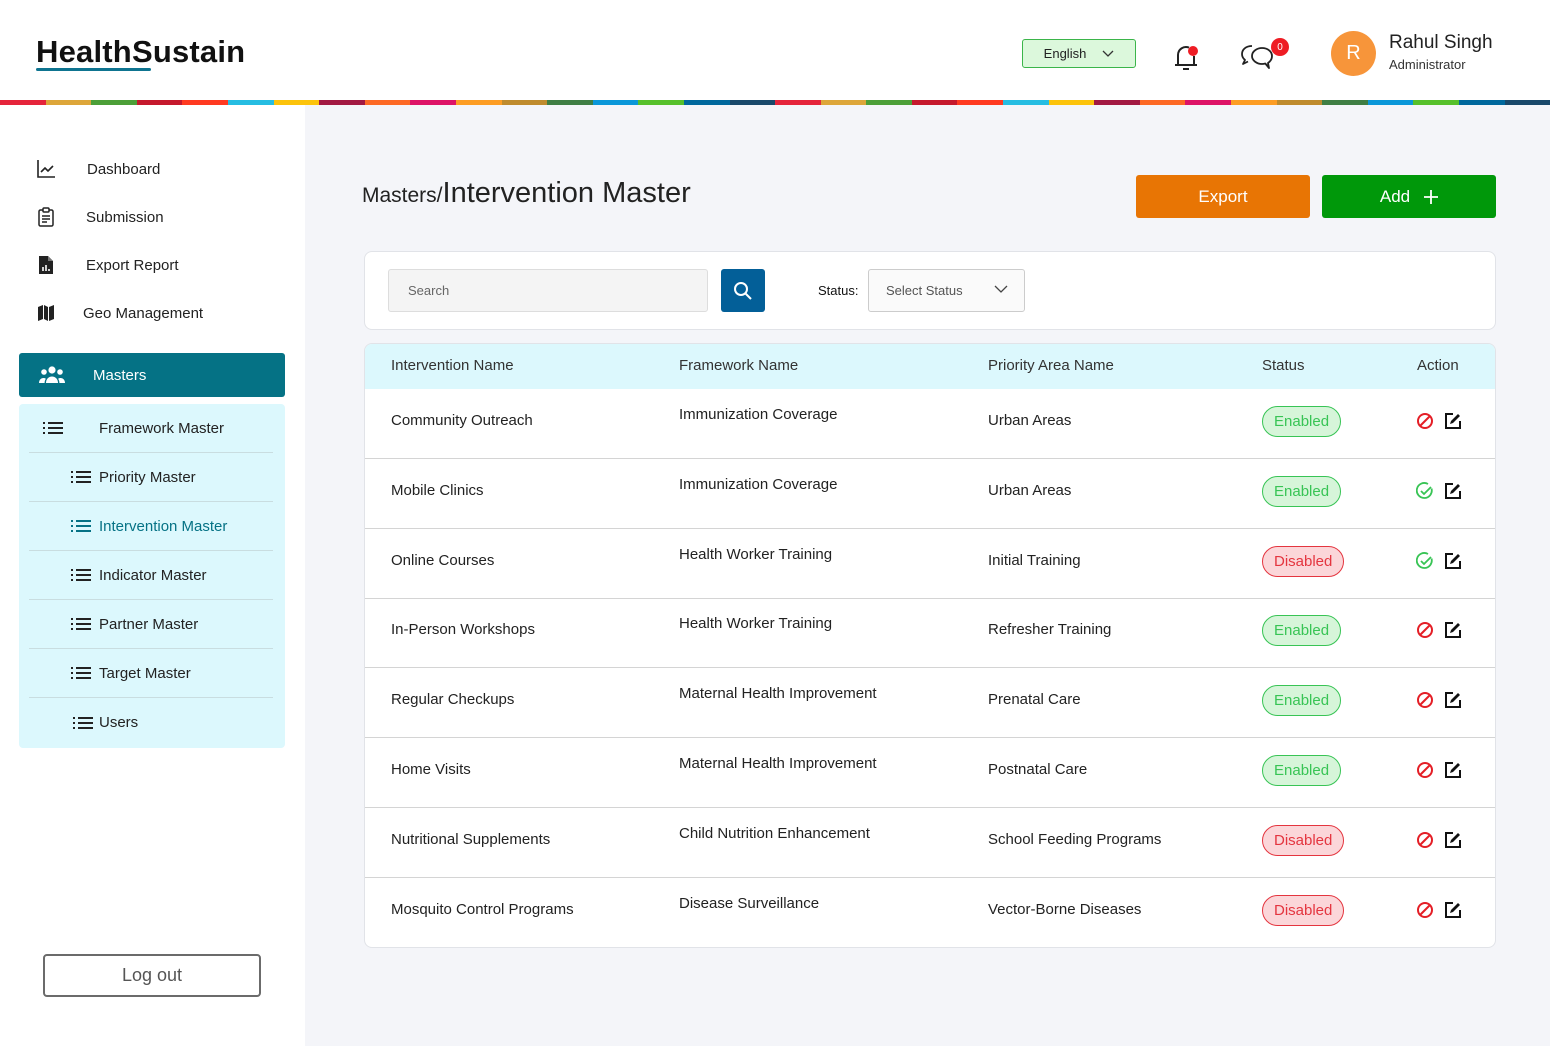 Image resolution: width=1550 pixels, height=1046 pixels. I want to click on logo-underline, so click(93, 69).